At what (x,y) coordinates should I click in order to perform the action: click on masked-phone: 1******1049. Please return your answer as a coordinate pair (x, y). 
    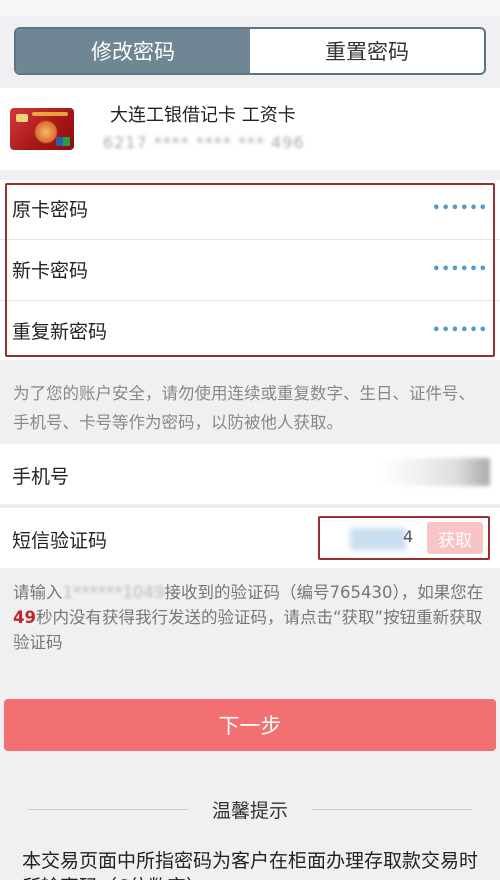
    Looking at the image, I should click on (113, 592).